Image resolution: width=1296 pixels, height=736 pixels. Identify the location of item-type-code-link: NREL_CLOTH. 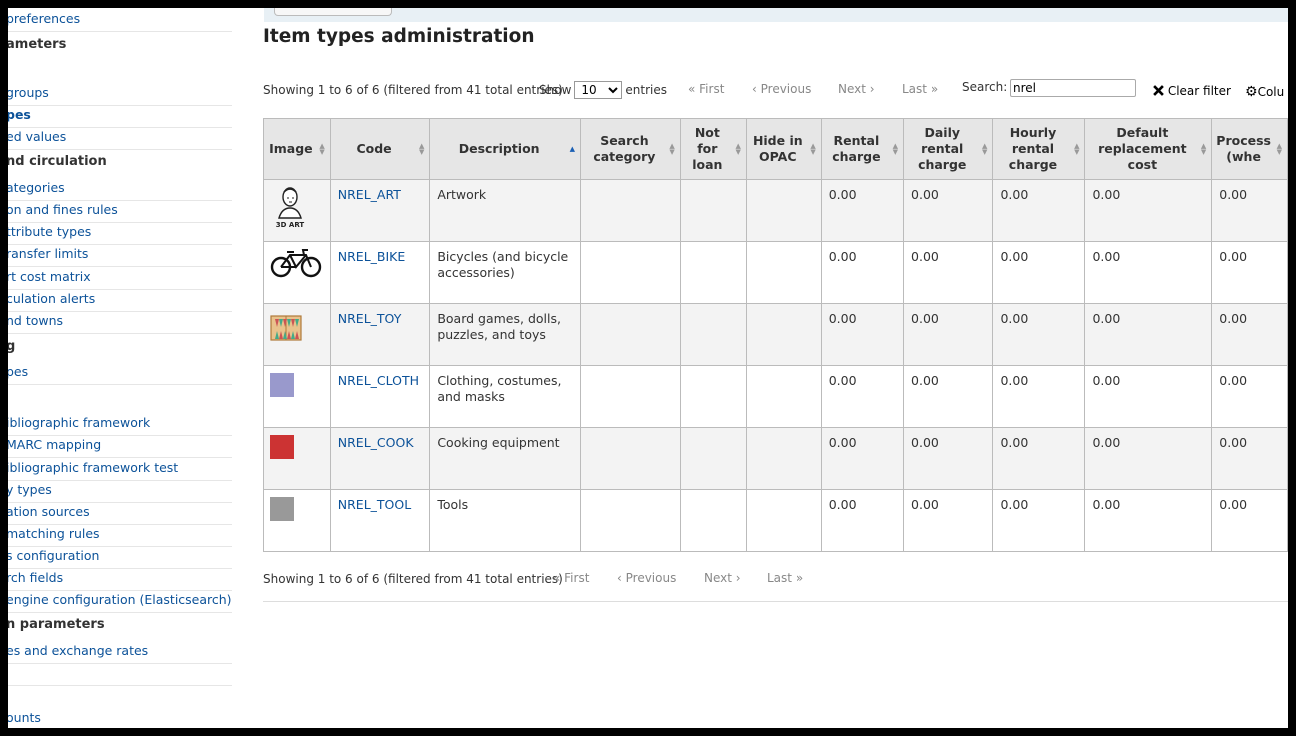
(378, 380).